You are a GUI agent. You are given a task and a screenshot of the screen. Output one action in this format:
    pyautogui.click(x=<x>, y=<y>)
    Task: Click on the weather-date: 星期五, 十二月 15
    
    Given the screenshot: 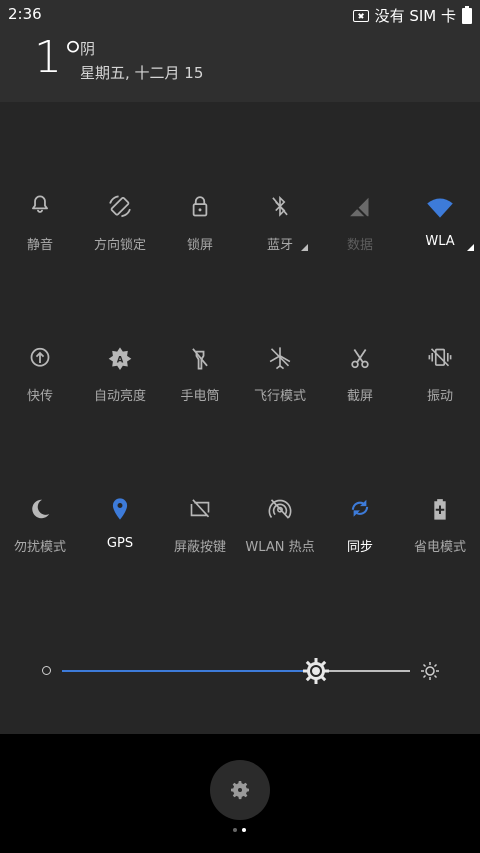 What is the action you would take?
    pyautogui.click(x=142, y=73)
    